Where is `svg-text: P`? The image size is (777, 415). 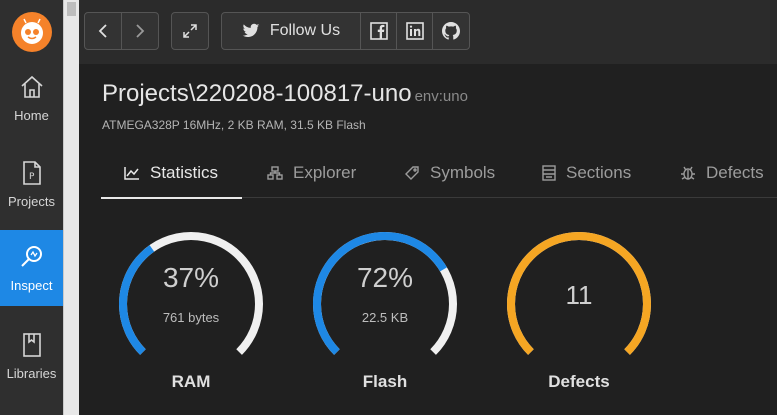
svg-text: P is located at coordinates (32, 177).